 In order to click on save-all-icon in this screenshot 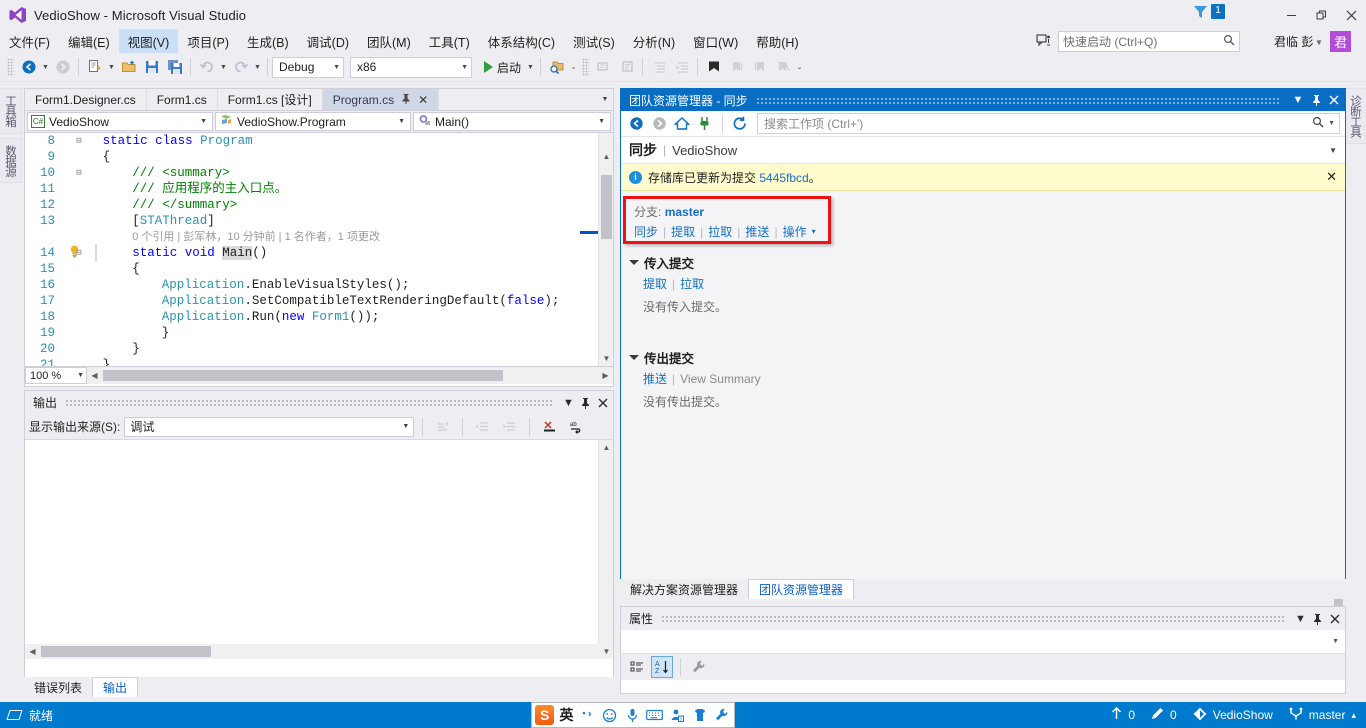, I will do `click(174, 67)`.